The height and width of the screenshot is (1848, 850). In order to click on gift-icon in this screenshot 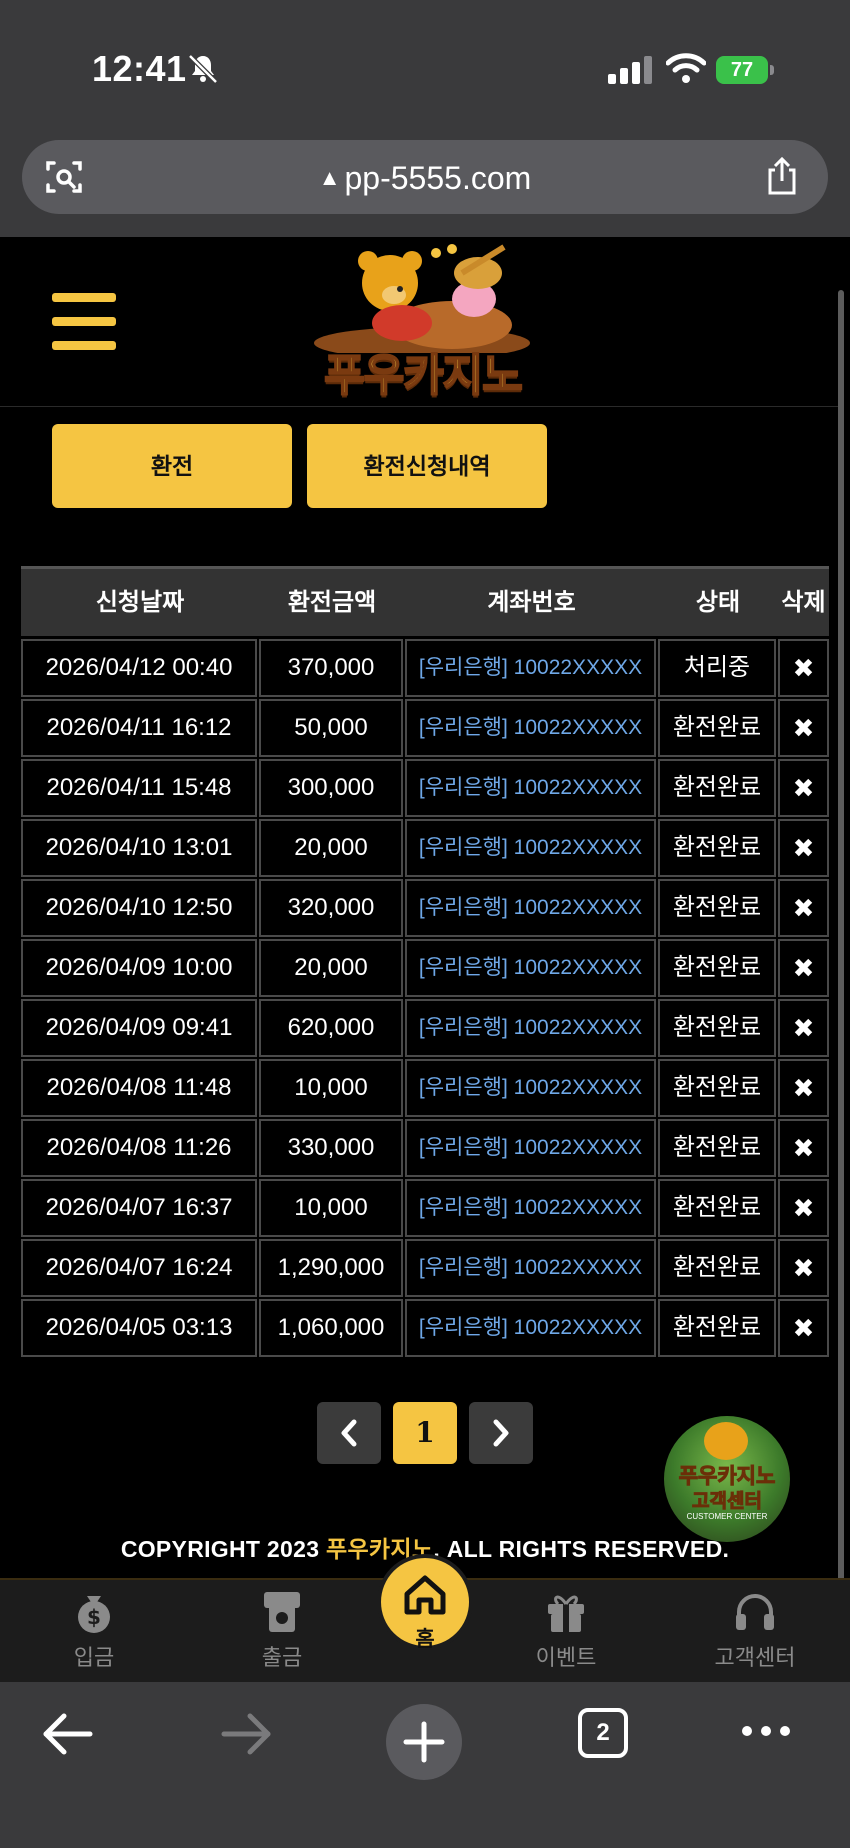, I will do `click(566, 1613)`.